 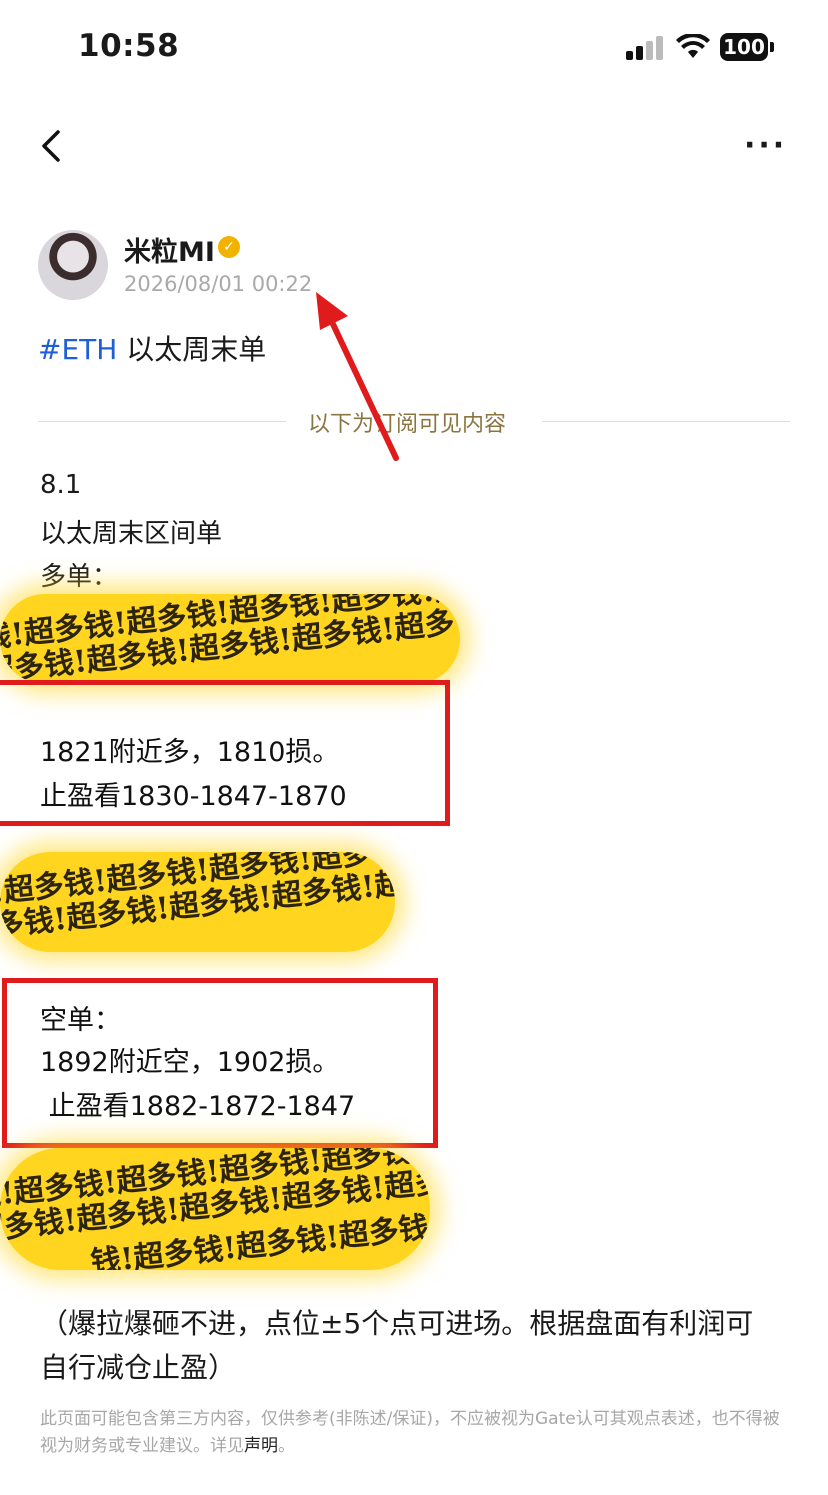 I want to click on disclaimer-link: 声明, so click(x=261, y=1446).